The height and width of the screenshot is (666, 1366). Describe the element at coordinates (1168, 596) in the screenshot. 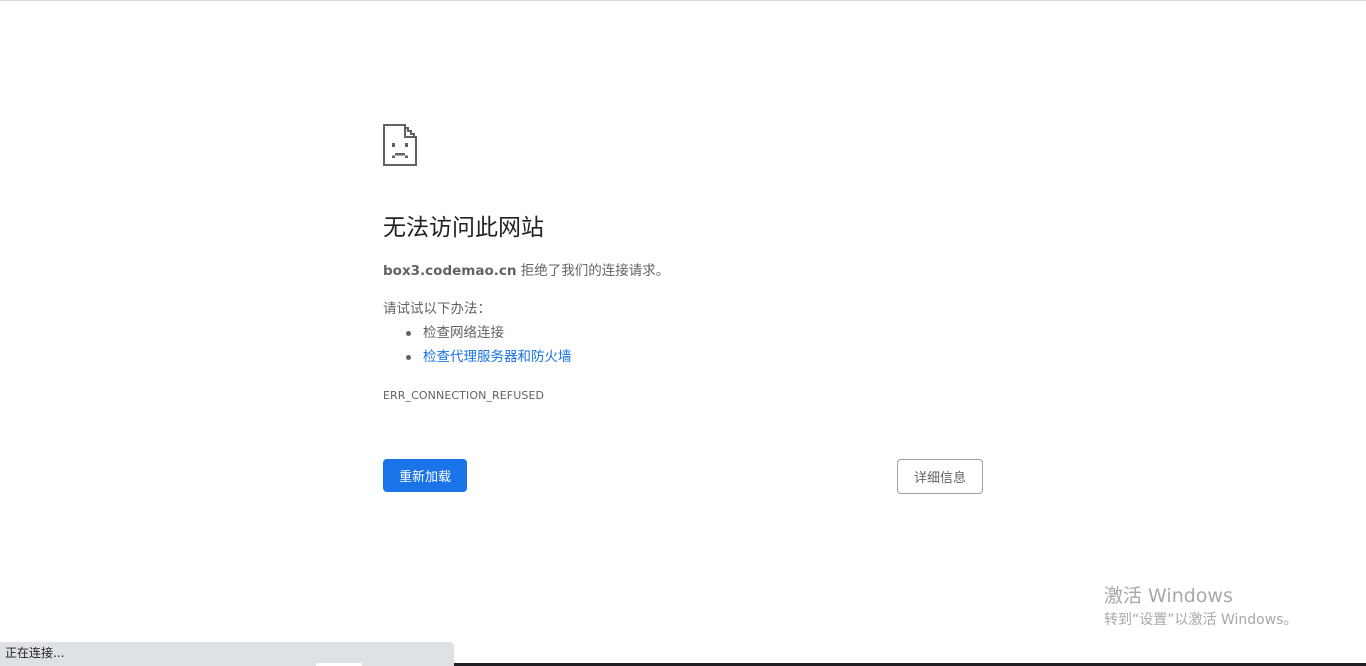

I see `watermark-title: 激活 Windows` at that location.